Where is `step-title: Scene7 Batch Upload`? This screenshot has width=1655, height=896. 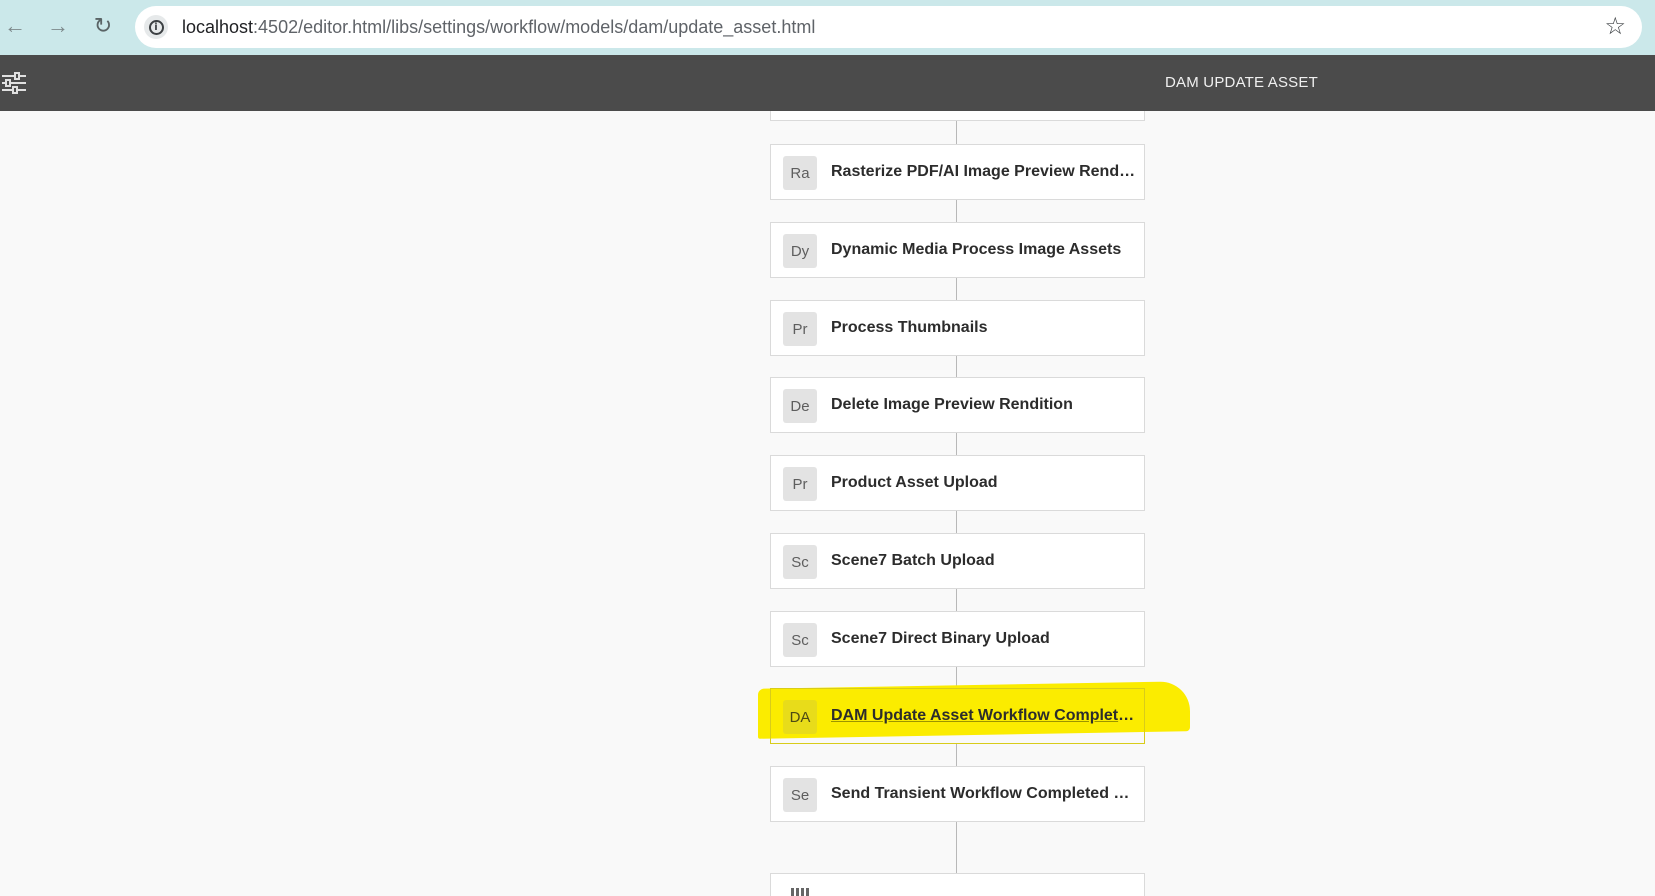
step-title: Scene7 Batch Upload is located at coordinates (913, 560).